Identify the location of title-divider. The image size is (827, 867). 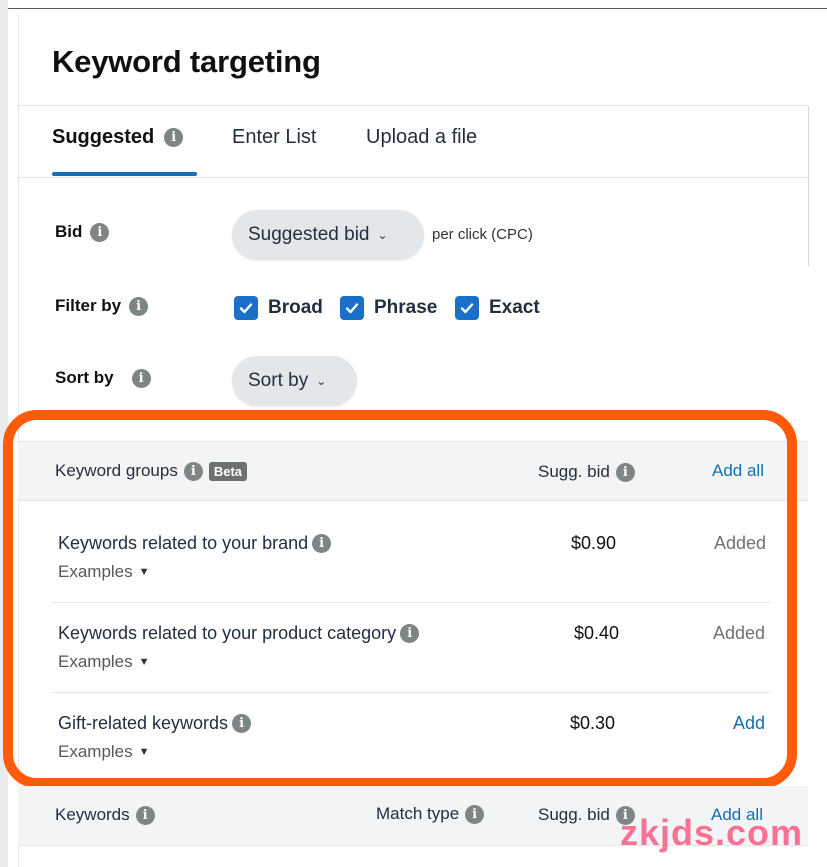
(413, 105).